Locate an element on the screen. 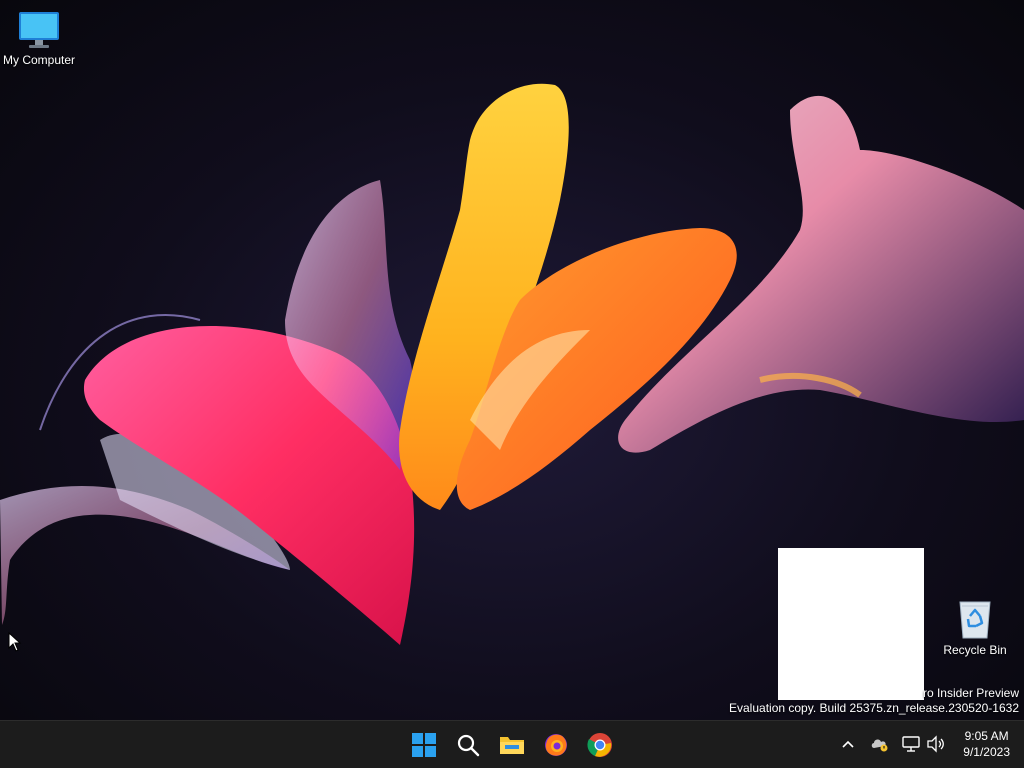 Image resolution: width=1024 pixels, height=768 pixels. clock-date: 9/1/2023 is located at coordinates (986, 752).